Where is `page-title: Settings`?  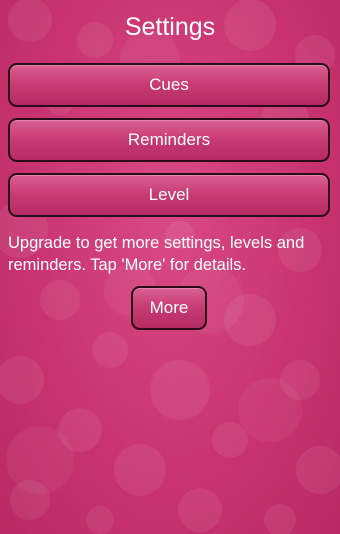 page-title: Settings is located at coordinates (170, 27).